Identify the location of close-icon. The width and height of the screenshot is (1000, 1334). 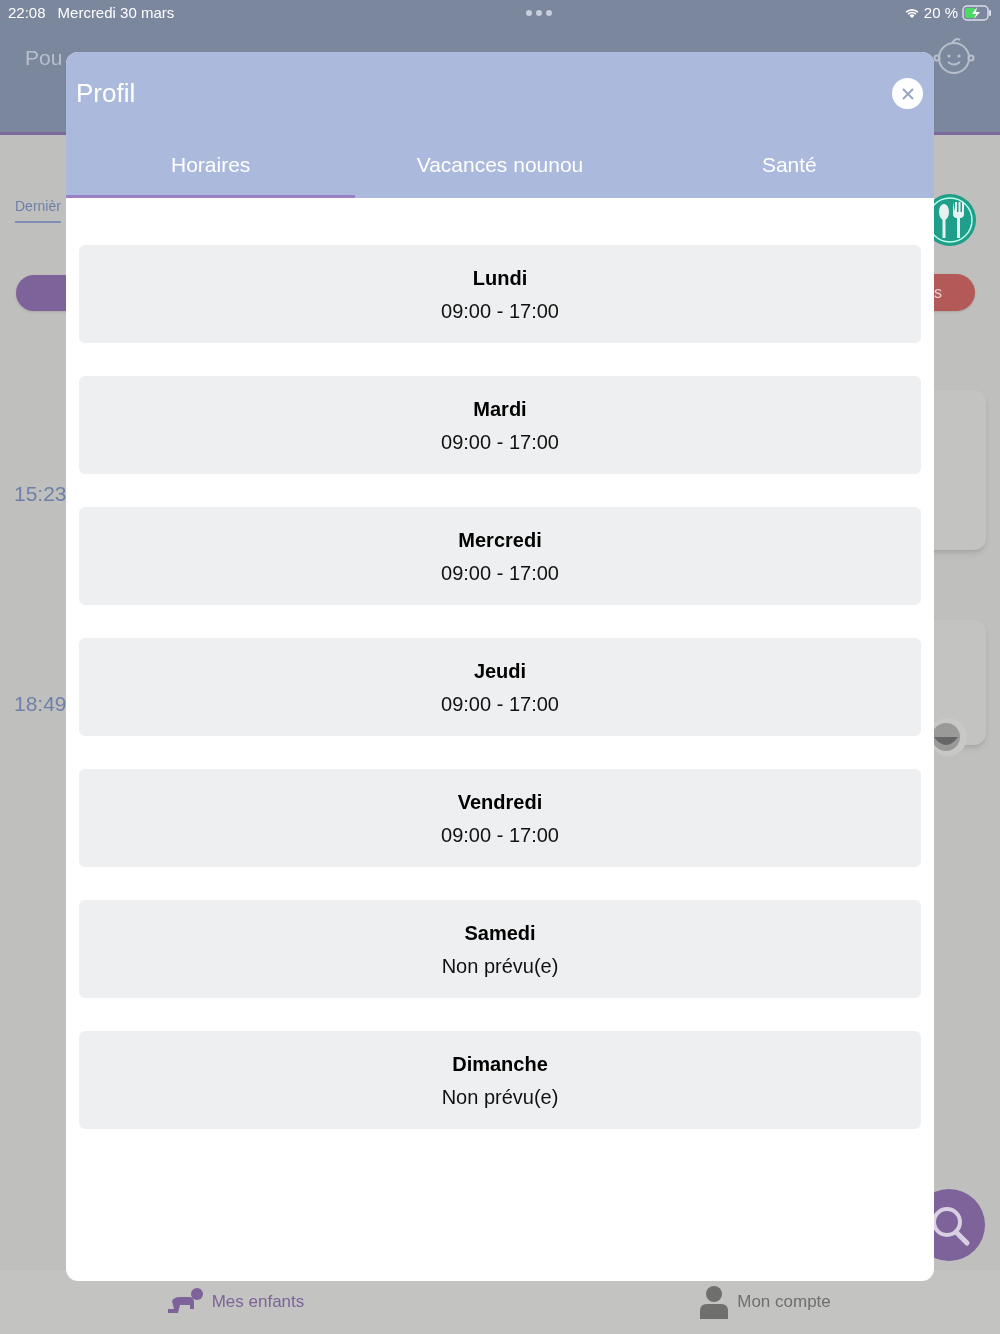
(907, 93).